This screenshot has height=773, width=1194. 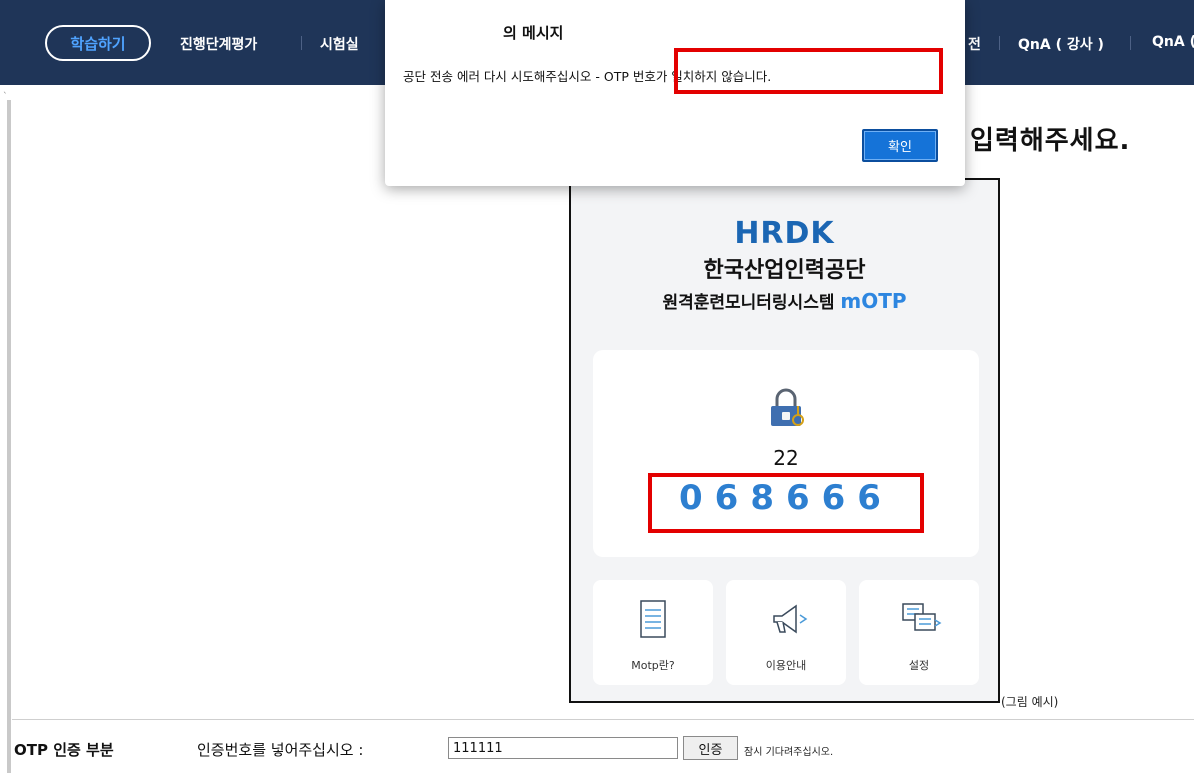 I want to click on system-name-text: 원격훈련모니터링시스템, so click(x=748, y=303).